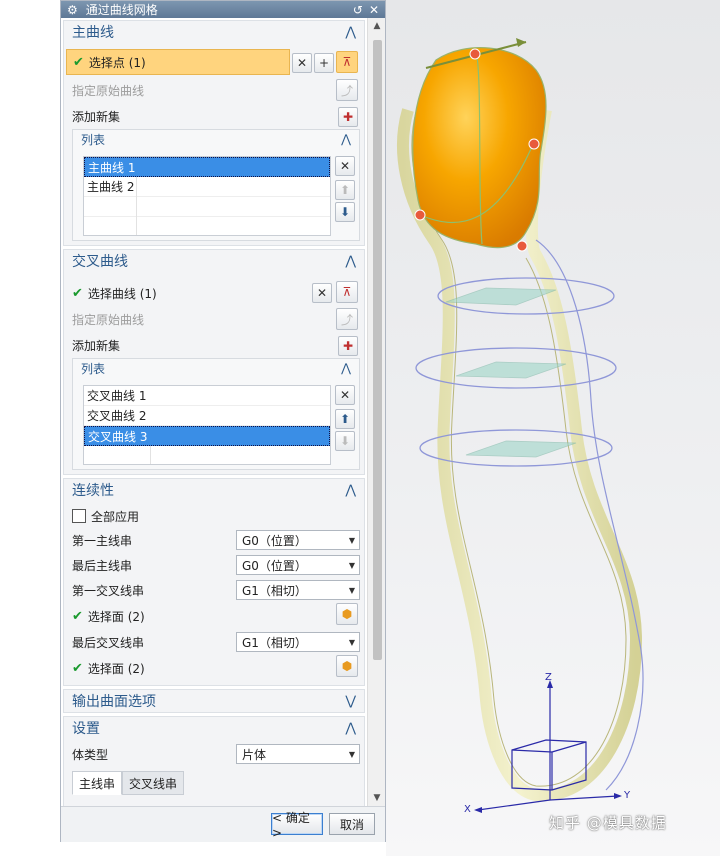 This screenshot has height=856, width=720. What do you see at coordinates (214, 761) in the screenshot?
I see `settings-section: 设置 ⋀ 体类型 片体 ▼ 主线串 交叉线串` at bounding box center [214, 761].